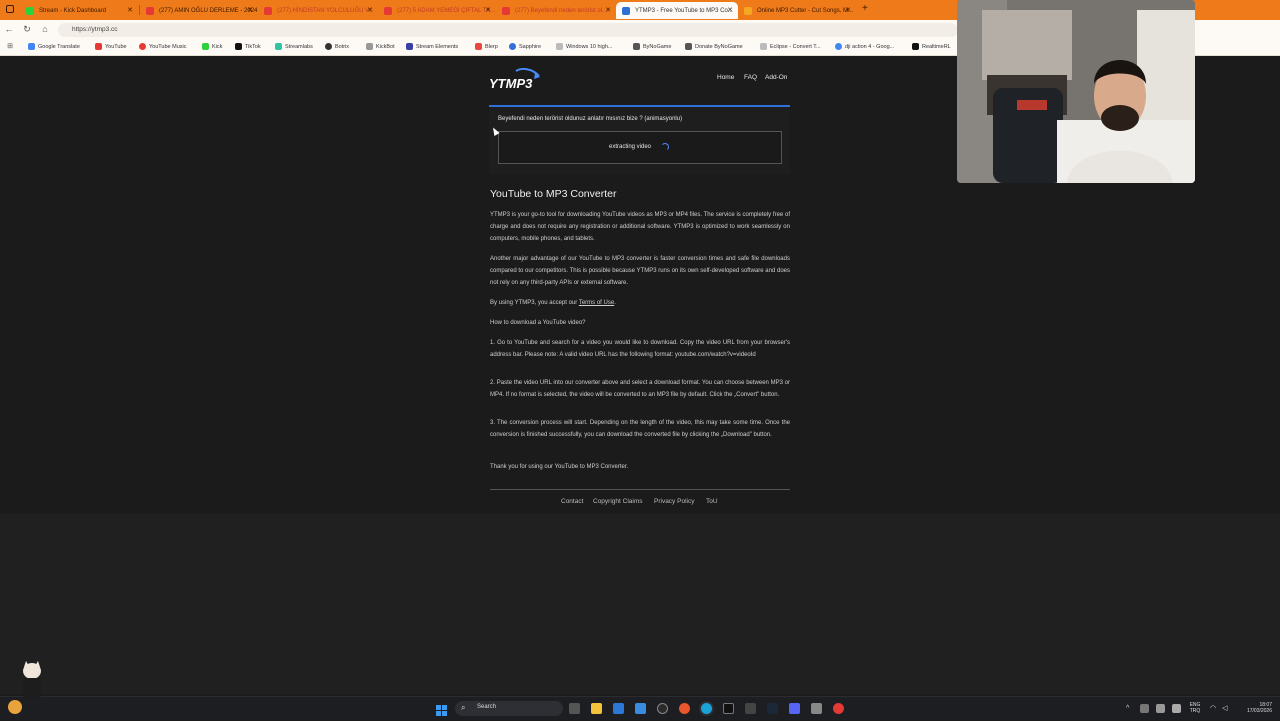 Image resolution: width=1280 pixels, height=721 pixels. What do you see at coordinates (380, 46) in the screenshot?
I see `bookmark-kickbot: KickBot` at bounding box center [380, 46].